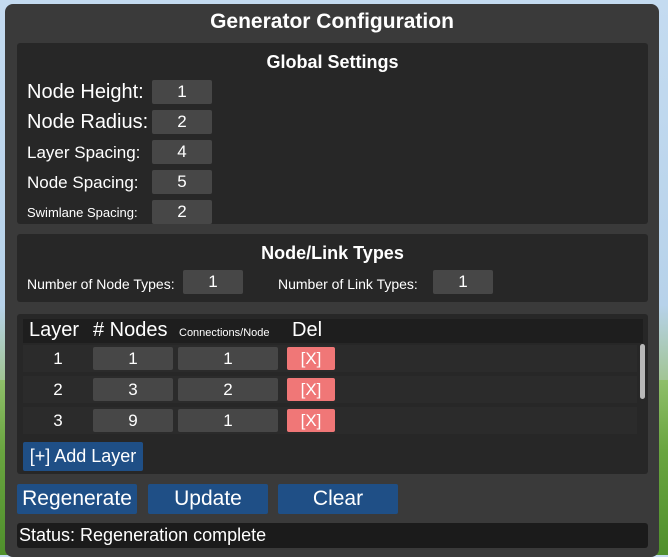 The height and width of the screenshot is (557, 668). Describe the element at coordinates (84, 152) in the screenshot. I see `layer-spacing-label: Layer Spacing:` at that location.